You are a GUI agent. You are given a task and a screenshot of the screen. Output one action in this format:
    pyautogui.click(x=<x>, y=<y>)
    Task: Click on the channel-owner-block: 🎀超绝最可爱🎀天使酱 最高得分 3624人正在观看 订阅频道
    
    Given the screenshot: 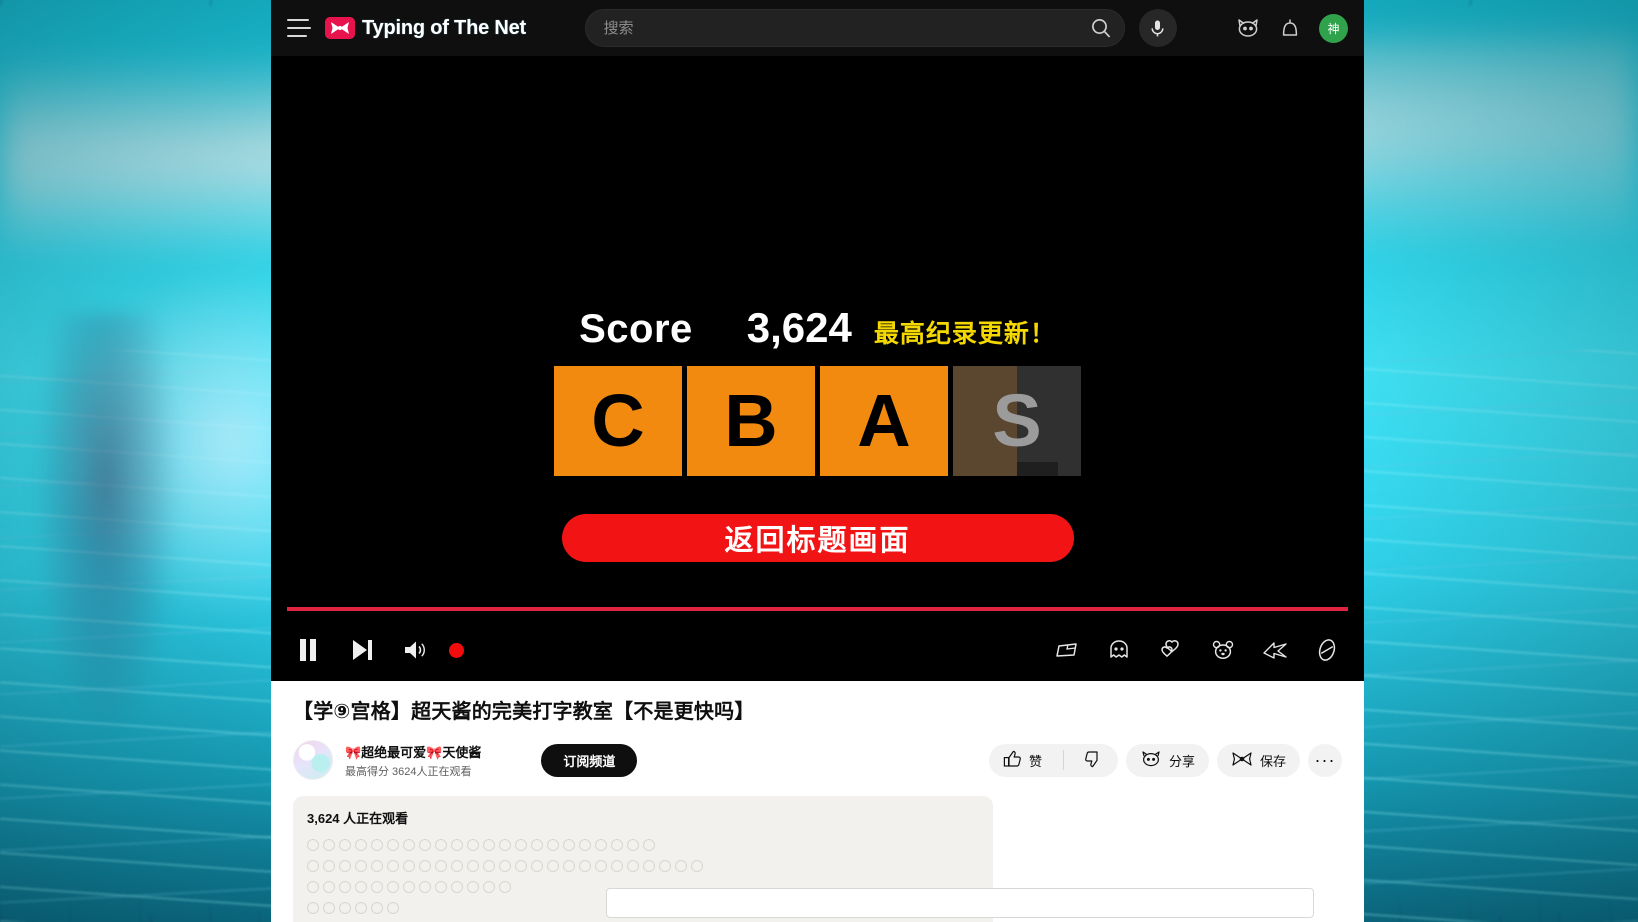 What is the action you would take?
    pyautogui.click(x=465, y=760)
    